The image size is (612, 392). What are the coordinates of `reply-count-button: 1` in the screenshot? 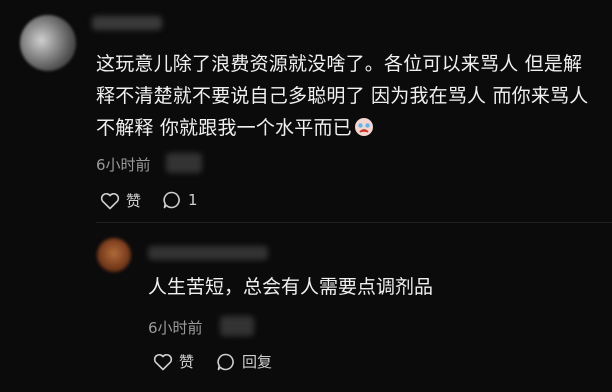 It's located at (180, 200).